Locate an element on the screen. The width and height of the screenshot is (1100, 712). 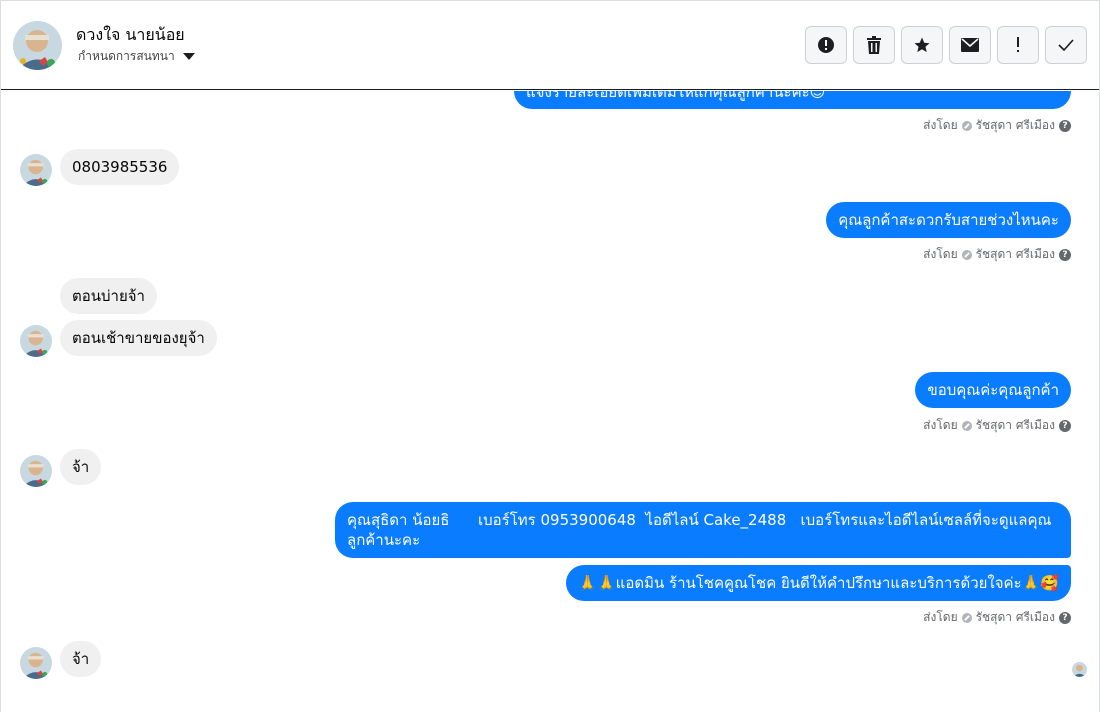
star-icon is located at coordinates (922, 45).